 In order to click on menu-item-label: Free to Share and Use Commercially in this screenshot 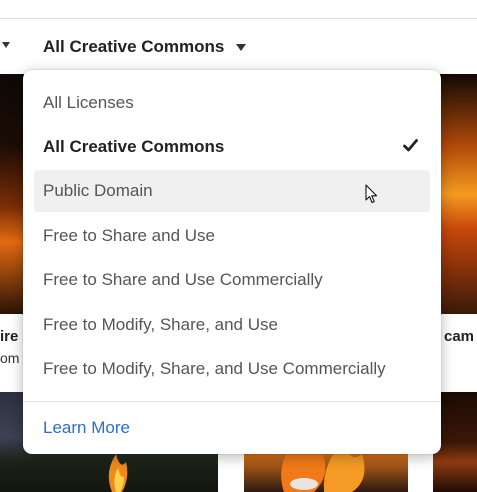, I will do `click(183, 279)`.